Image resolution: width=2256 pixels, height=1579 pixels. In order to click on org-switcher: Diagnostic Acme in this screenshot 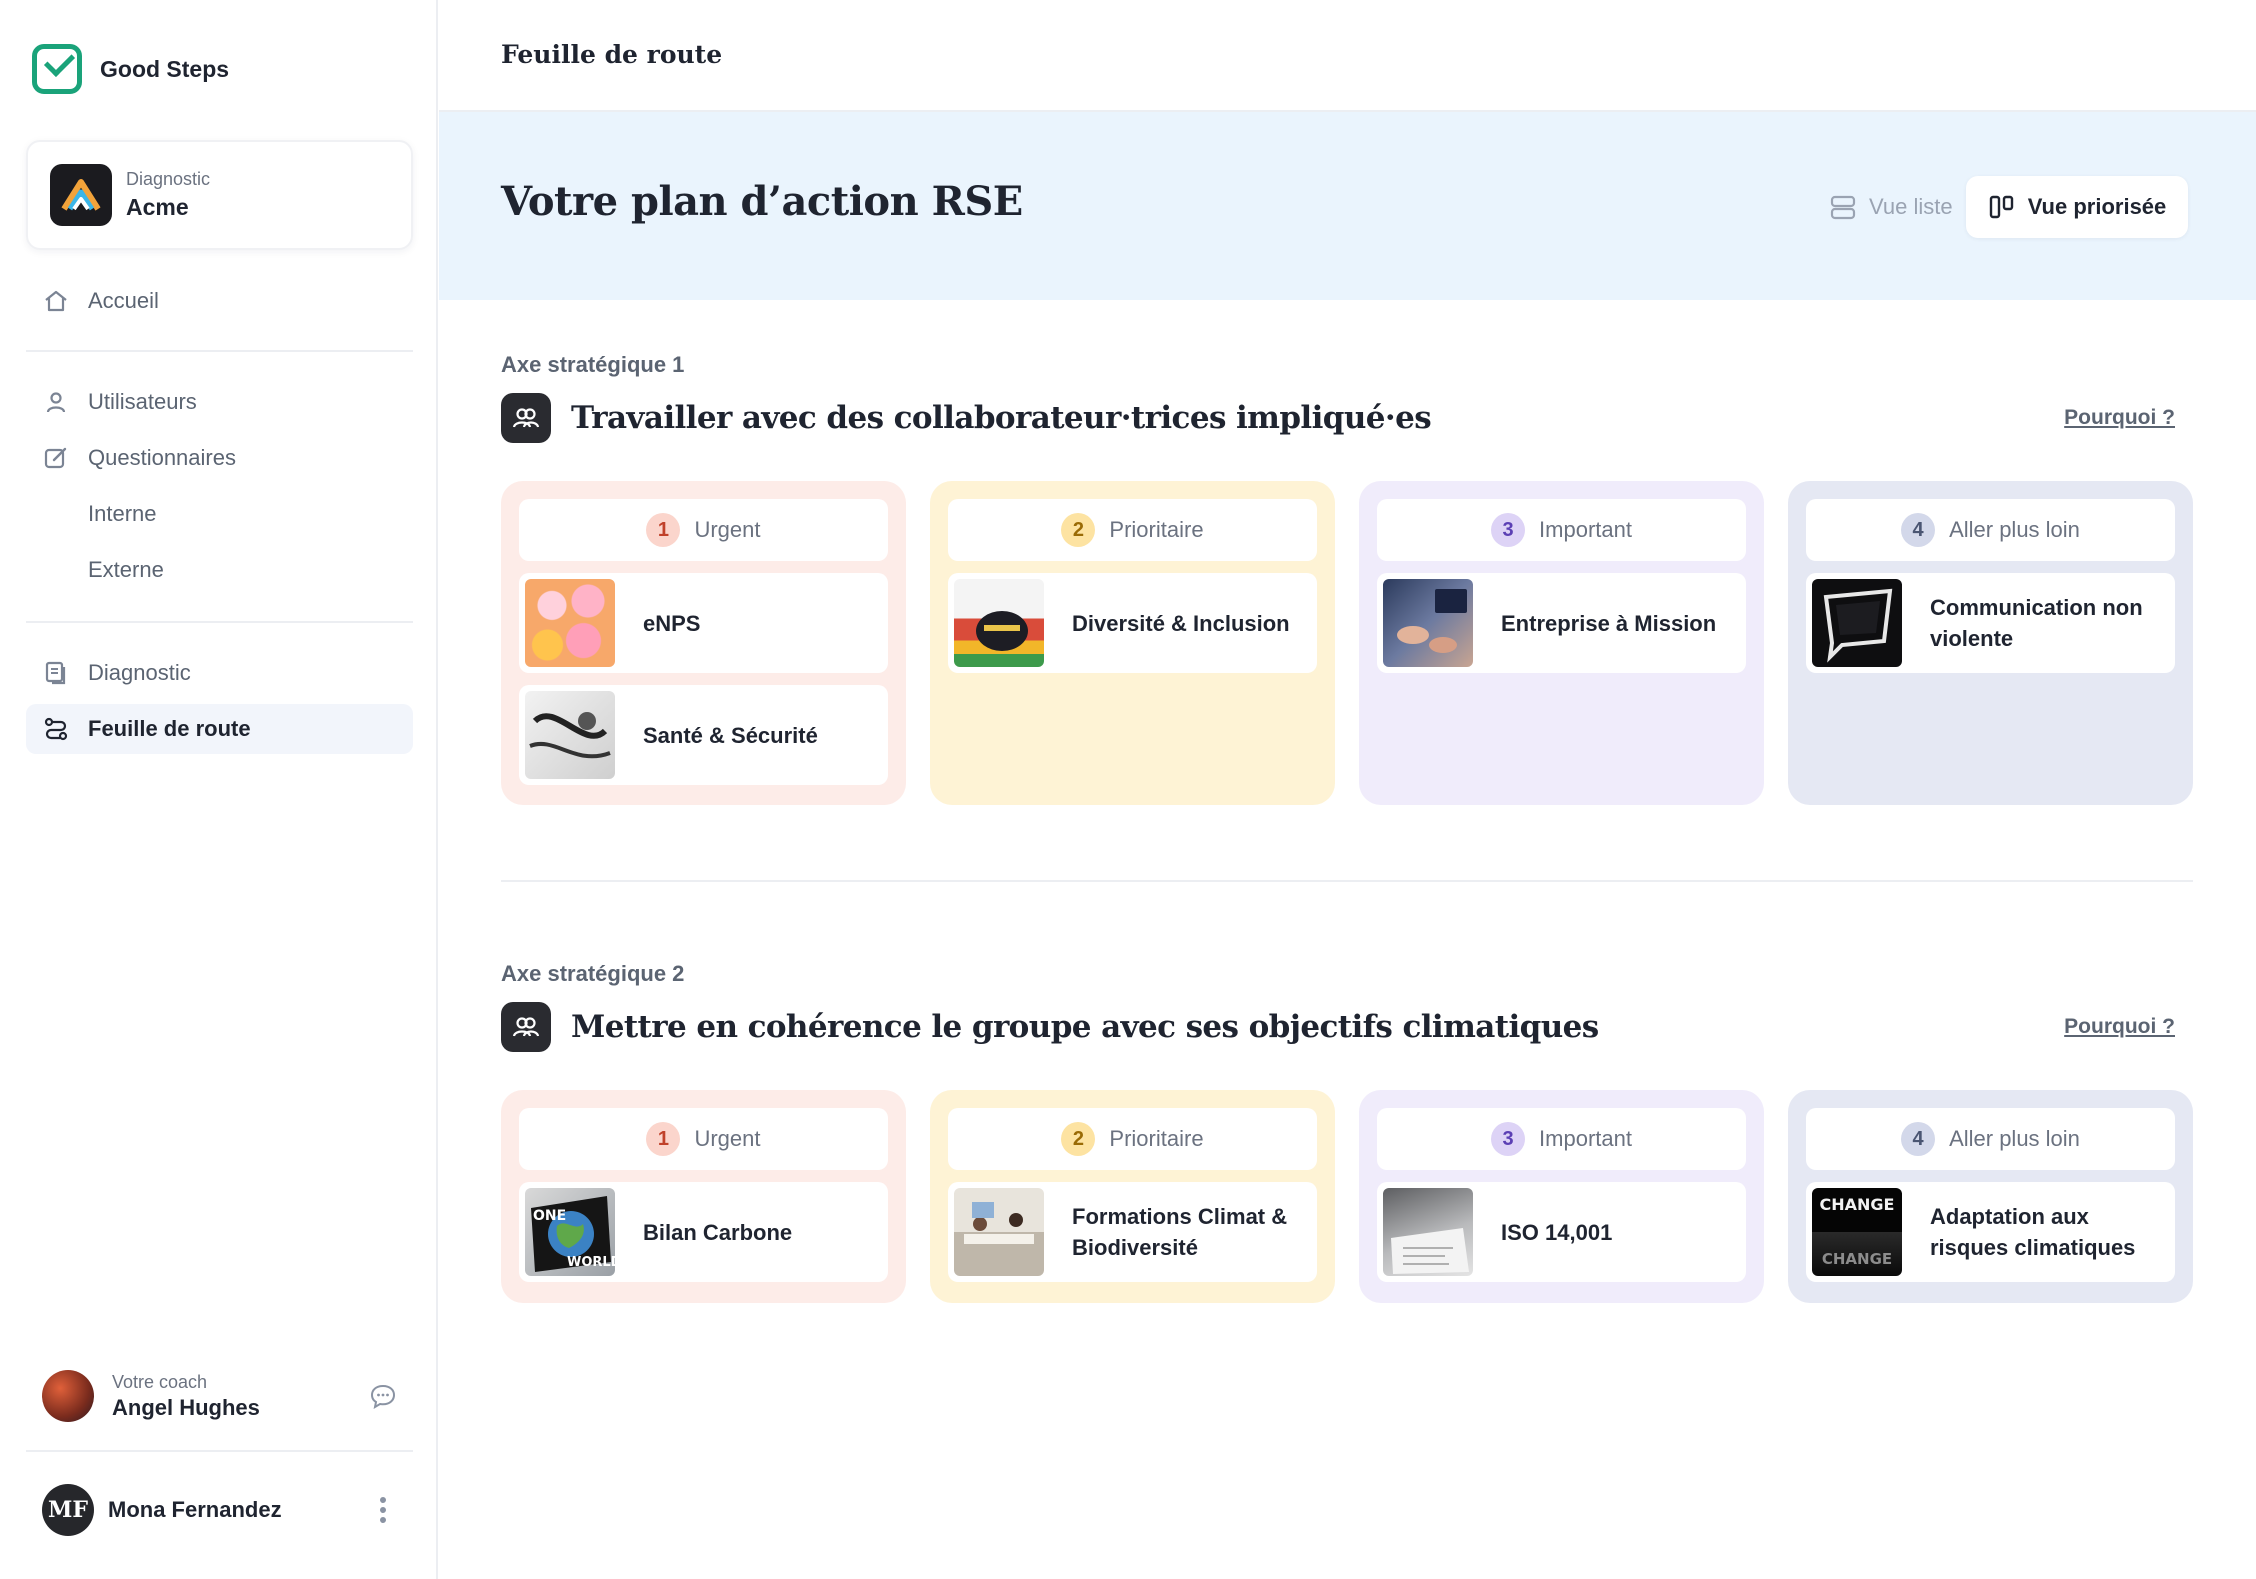, I will do `click(219, 195)`.